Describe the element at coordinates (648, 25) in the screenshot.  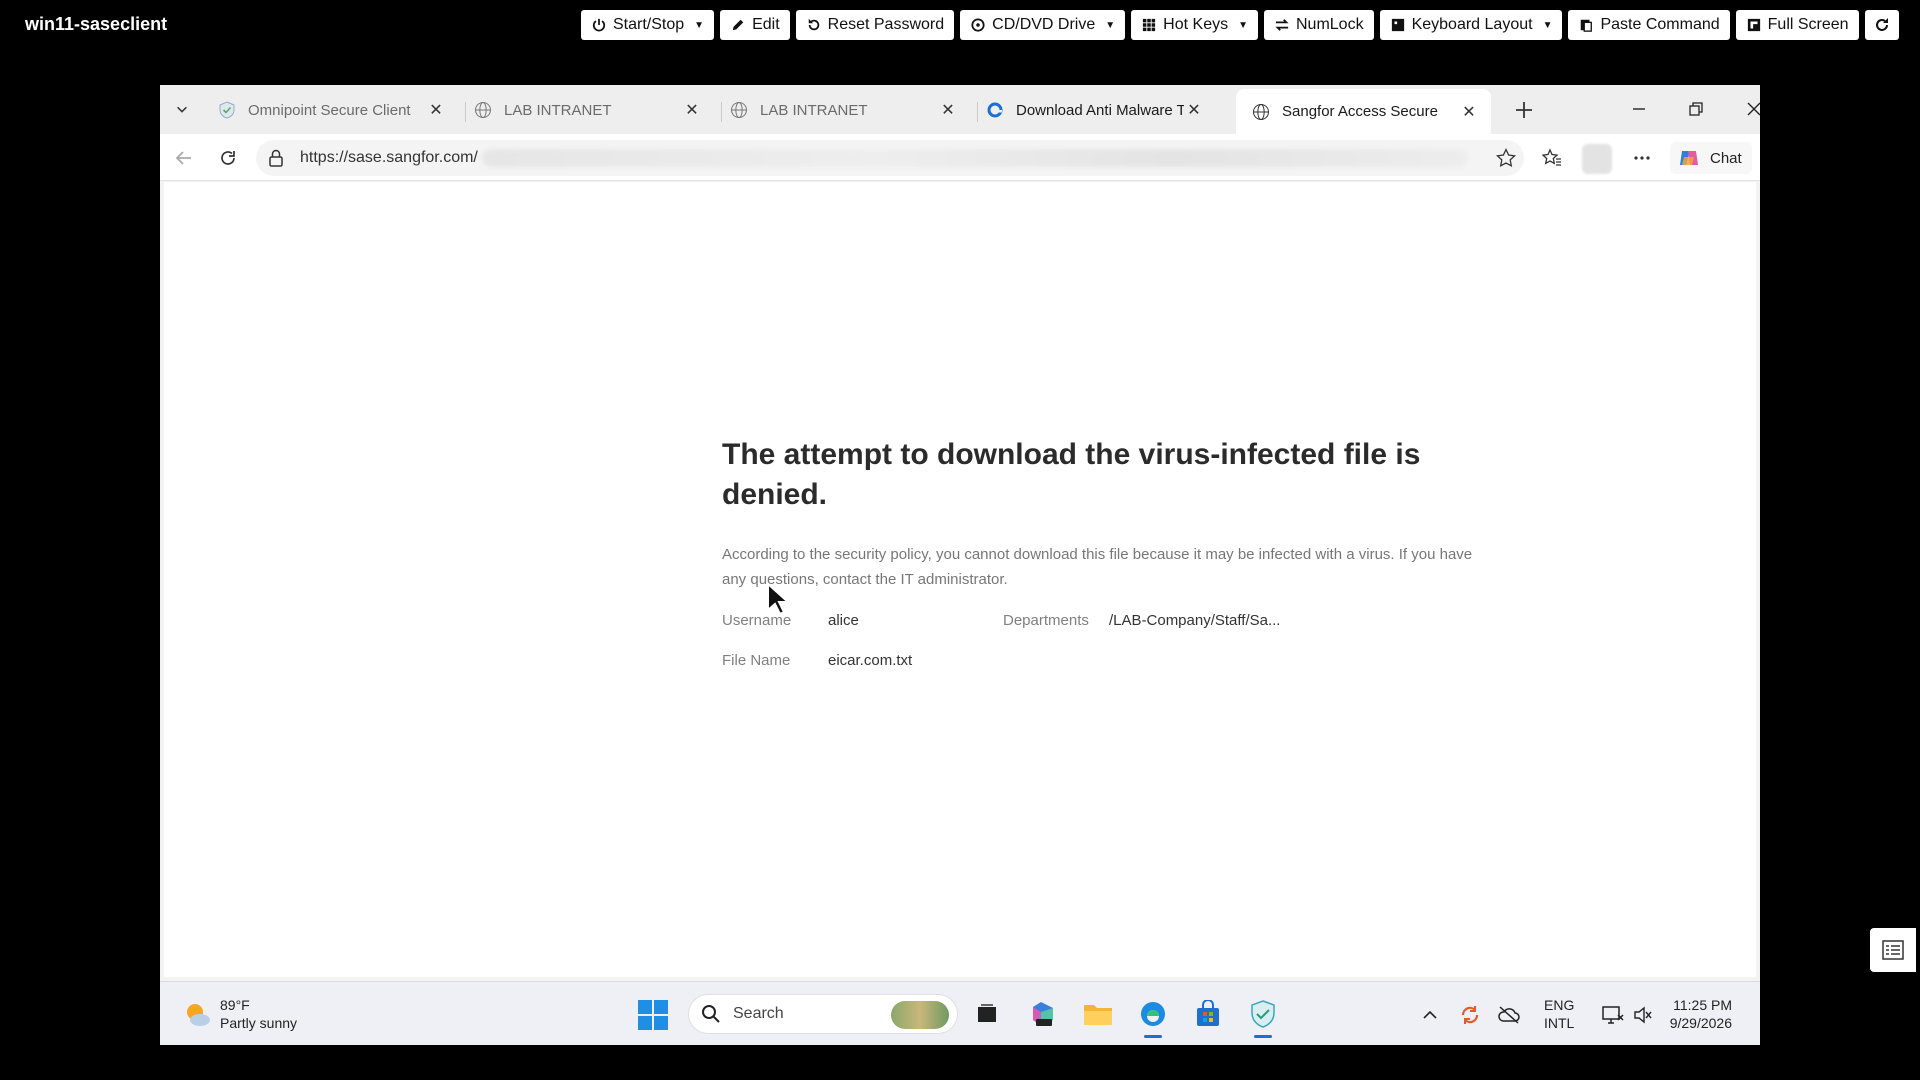
I see `start-stop-button: Start/Stop ▼` at that location.